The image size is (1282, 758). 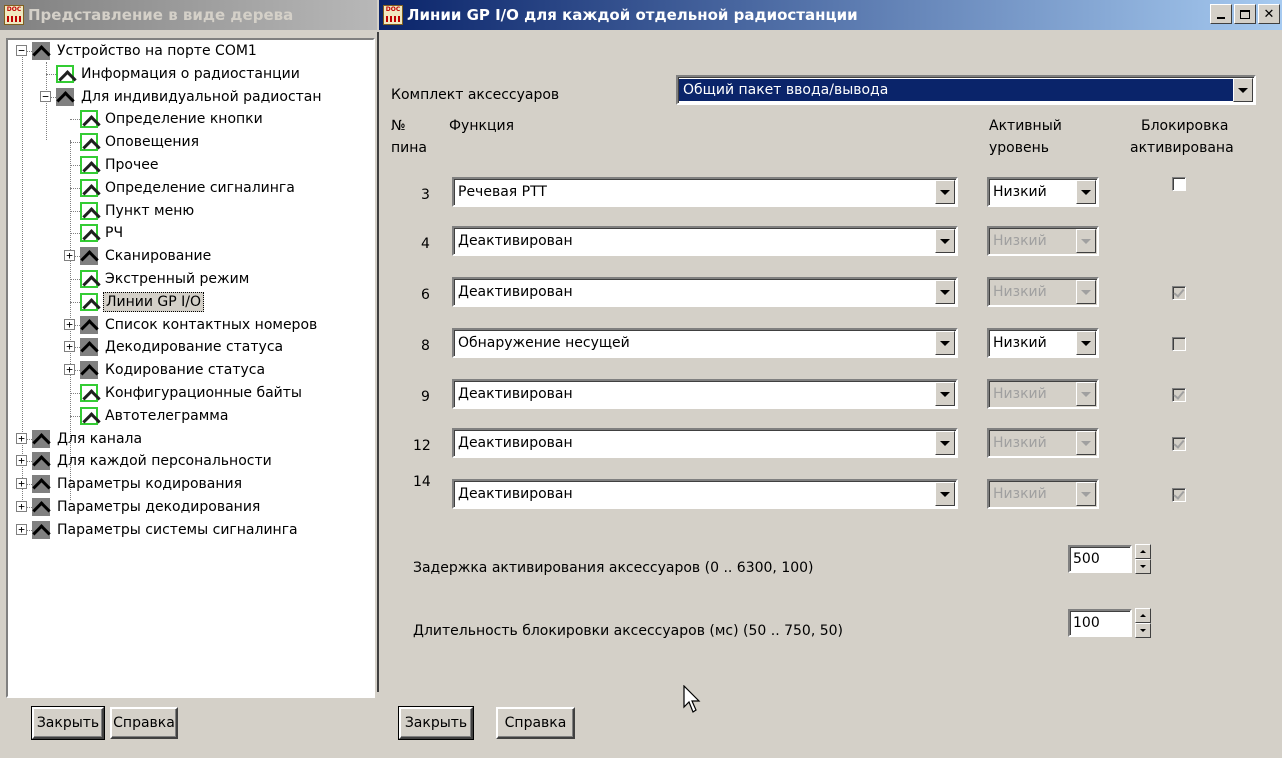 I want to click on tree-item: Параметры кодирования, so click(x=138, y=484).